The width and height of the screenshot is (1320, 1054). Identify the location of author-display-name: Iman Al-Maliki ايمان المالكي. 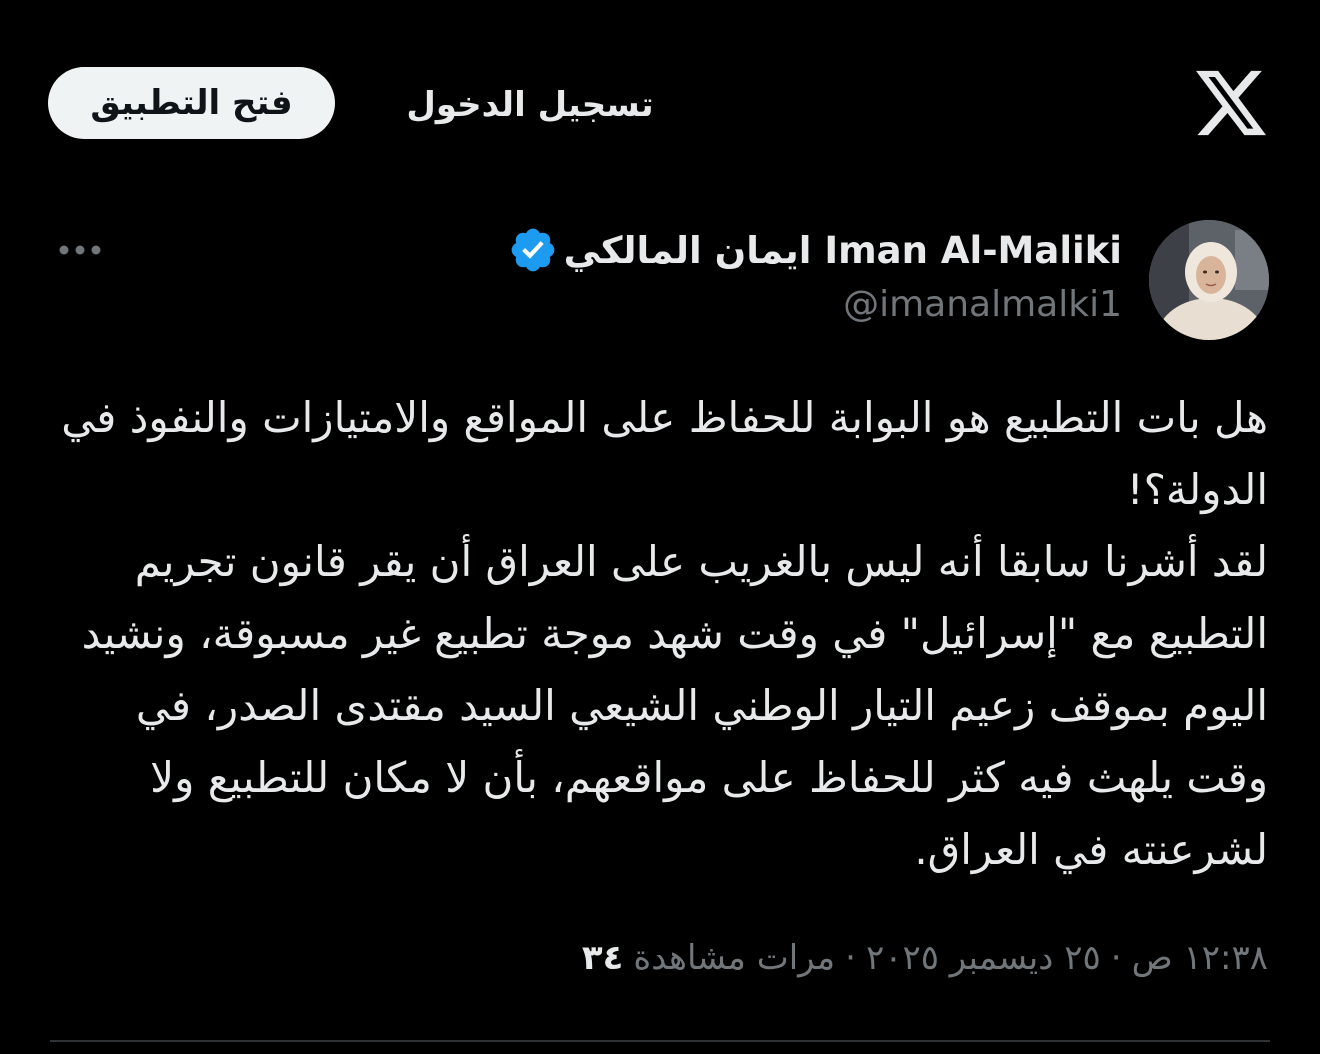
(843, 250).